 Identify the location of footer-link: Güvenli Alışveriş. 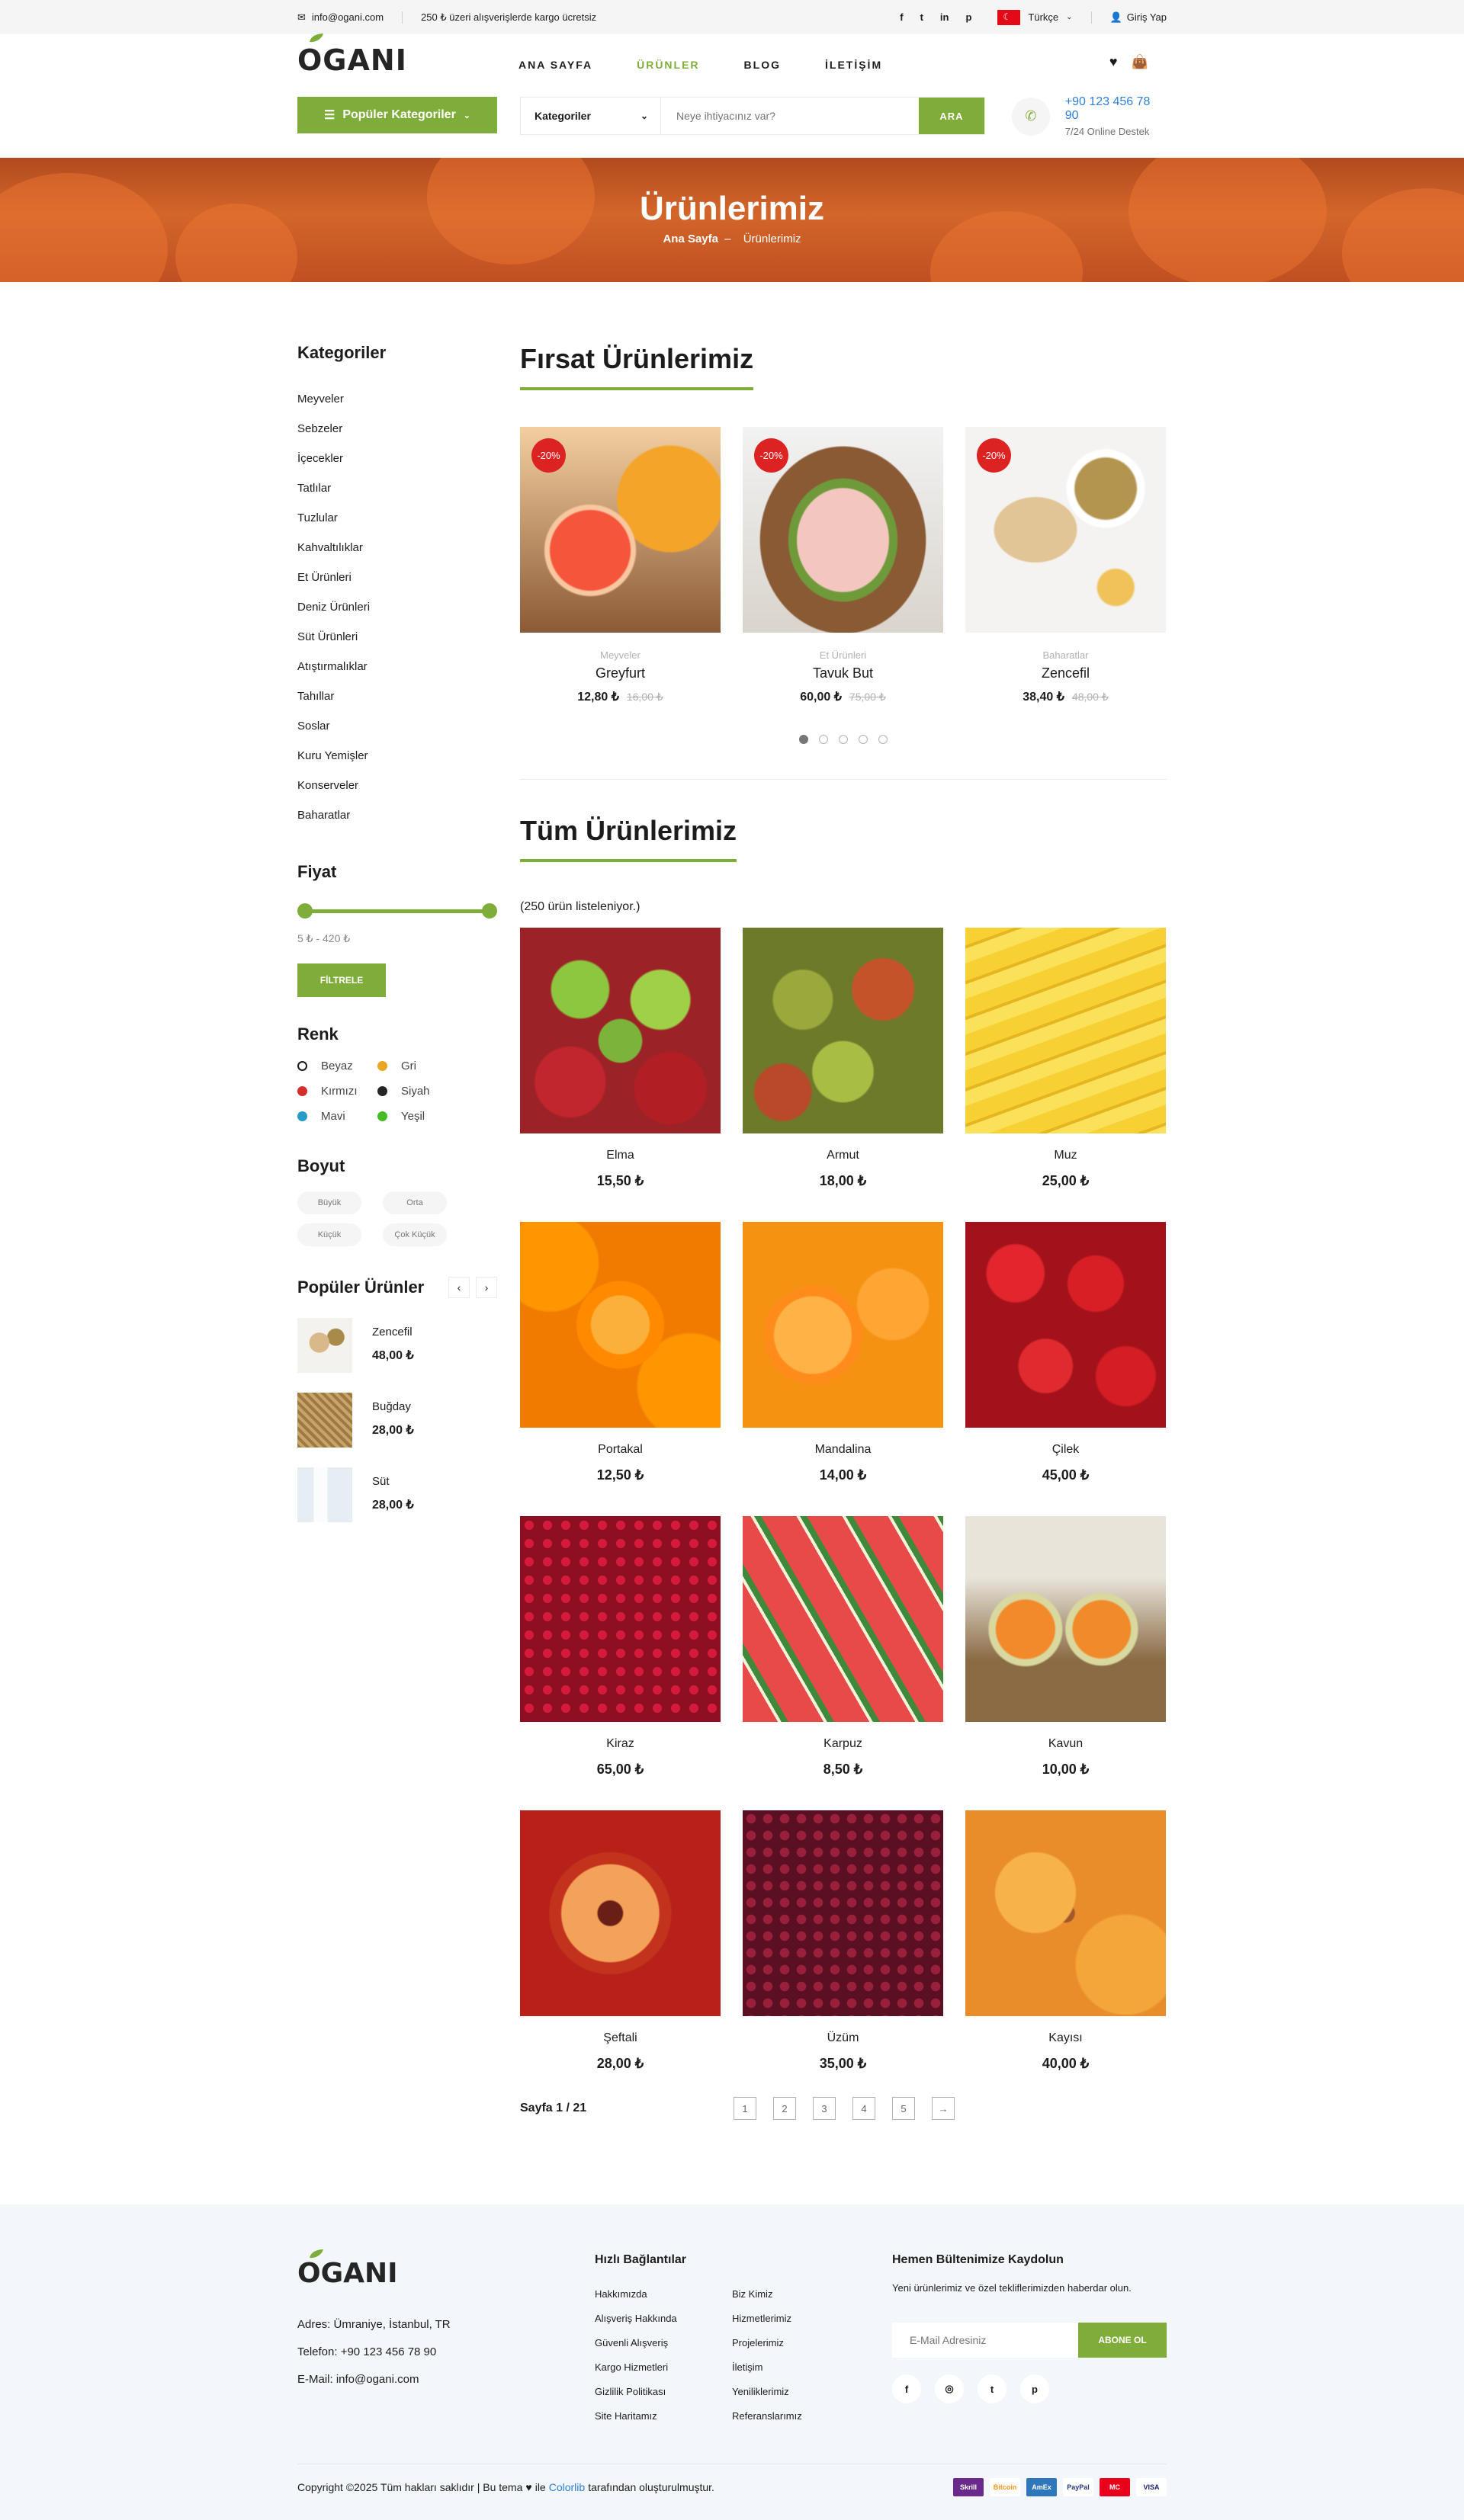
(663, 2343).